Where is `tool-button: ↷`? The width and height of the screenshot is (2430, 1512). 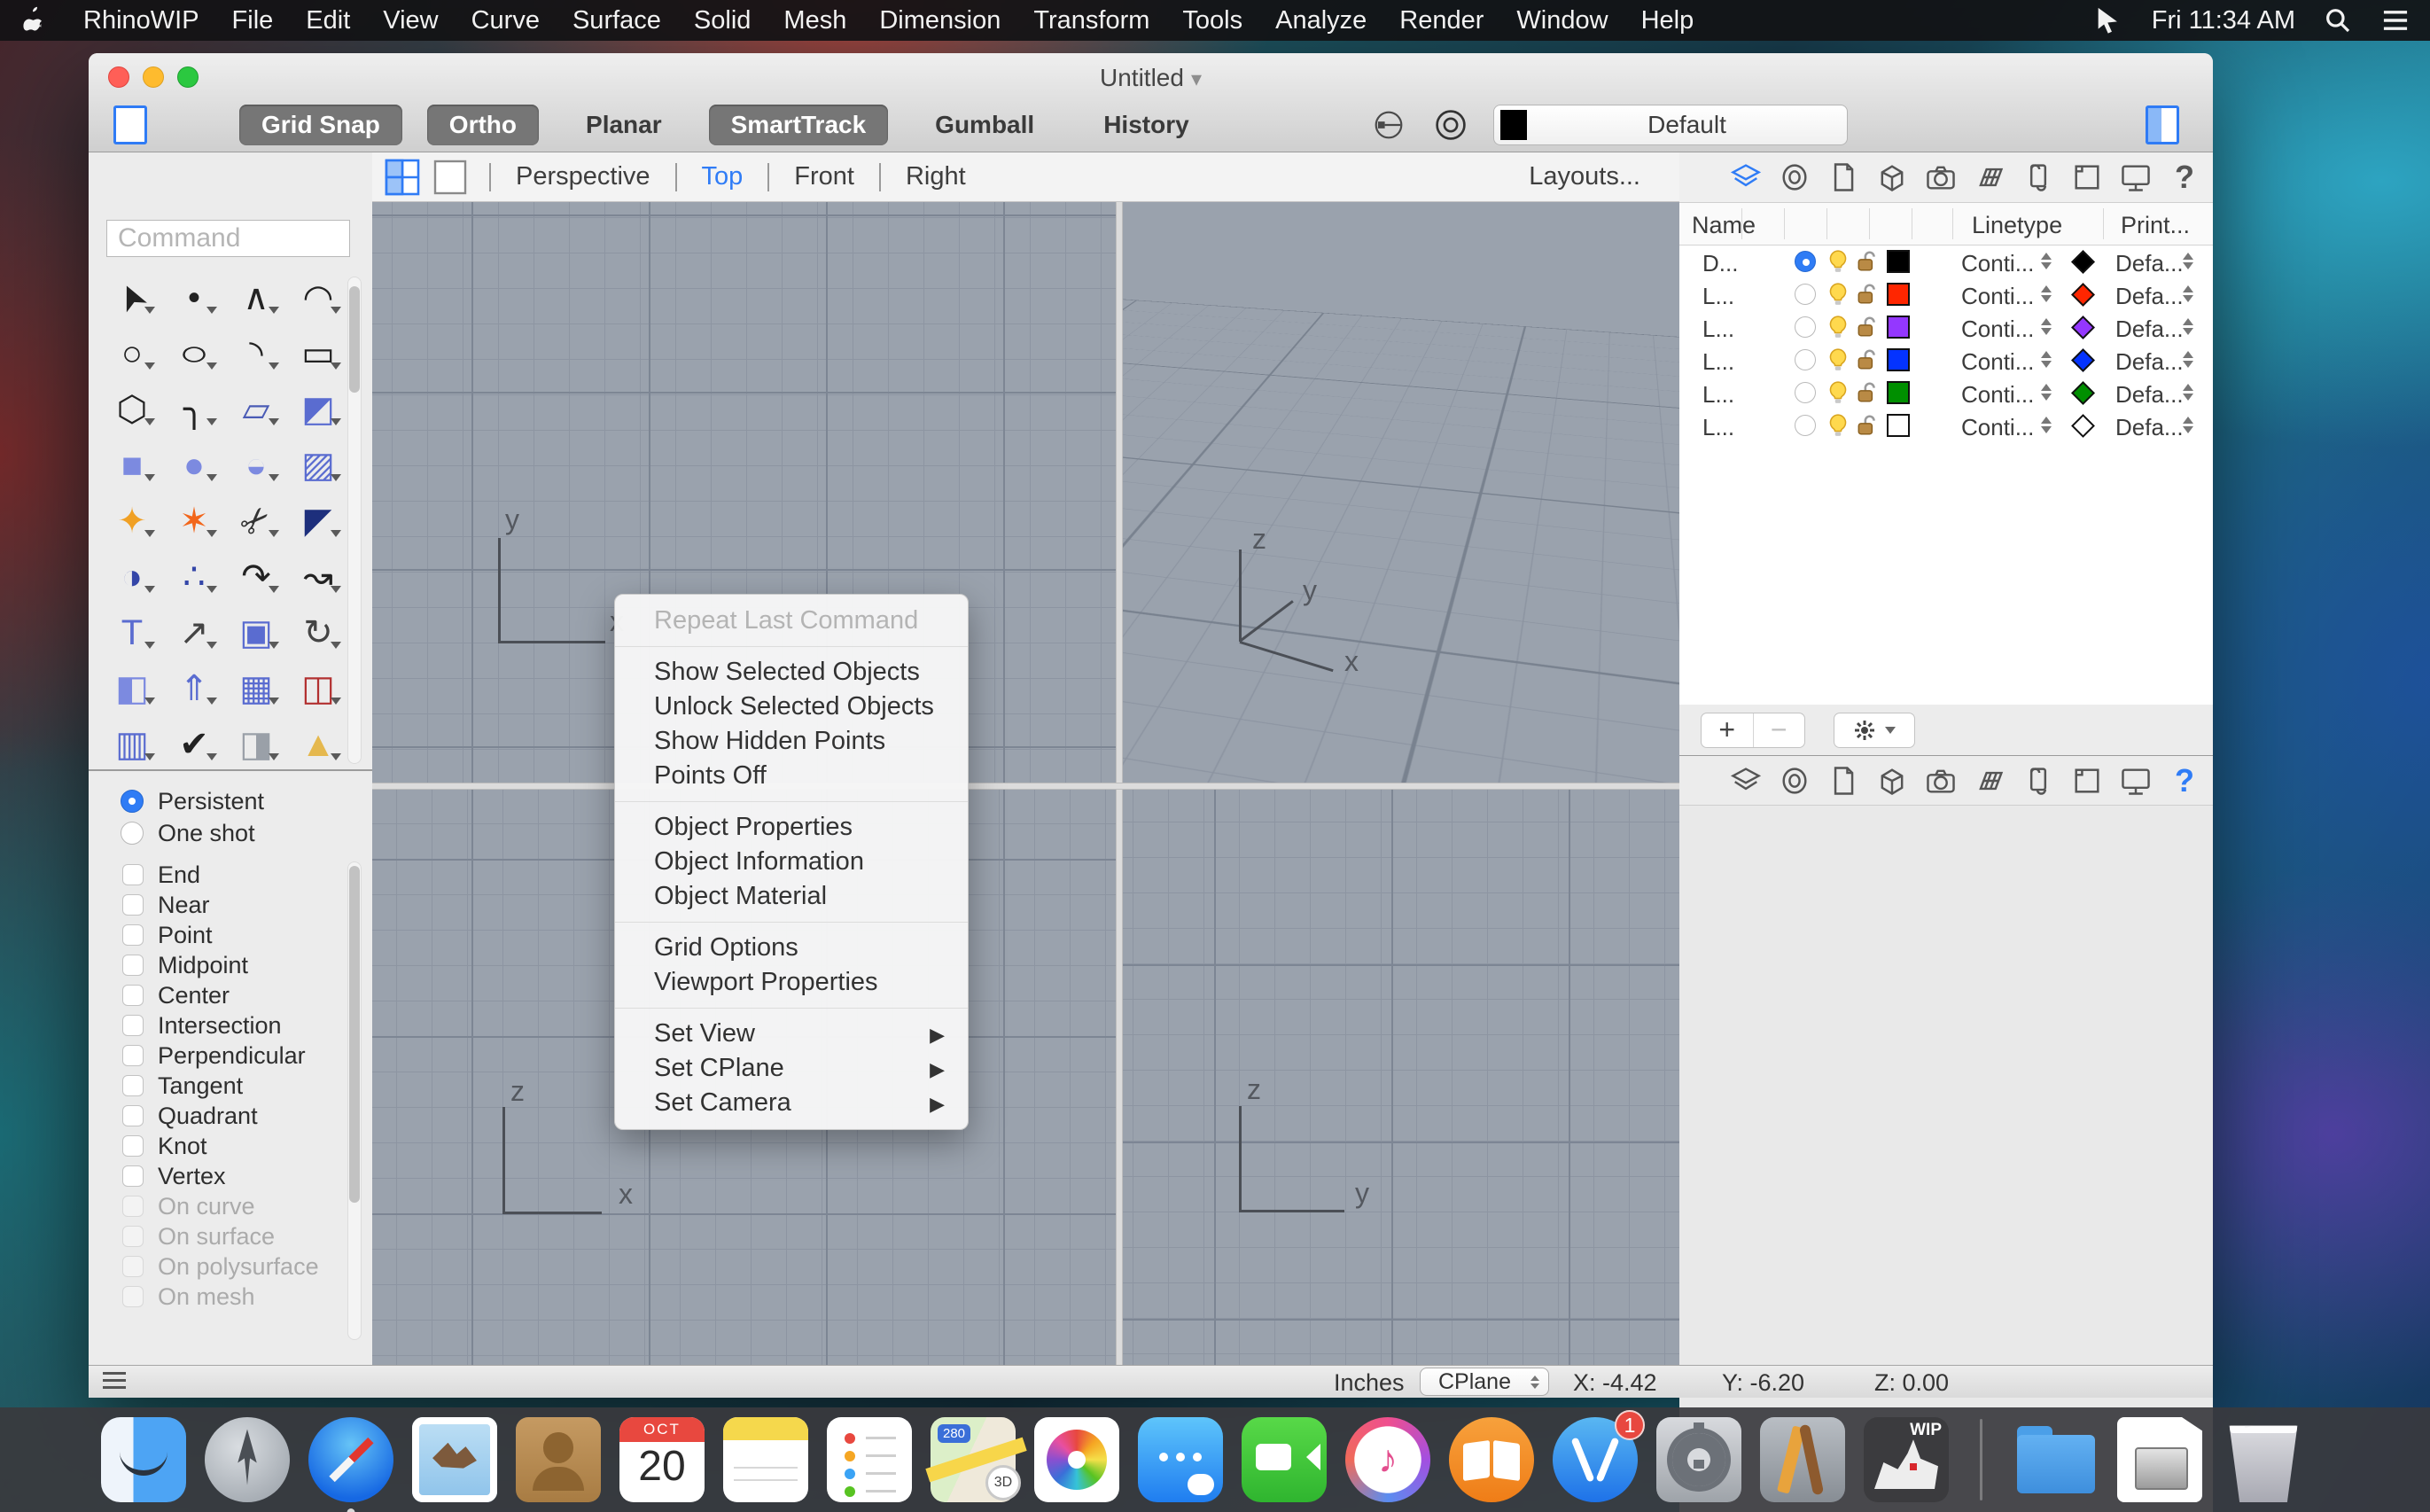 tool-button: ↷ is located at coordinates (256, 576).